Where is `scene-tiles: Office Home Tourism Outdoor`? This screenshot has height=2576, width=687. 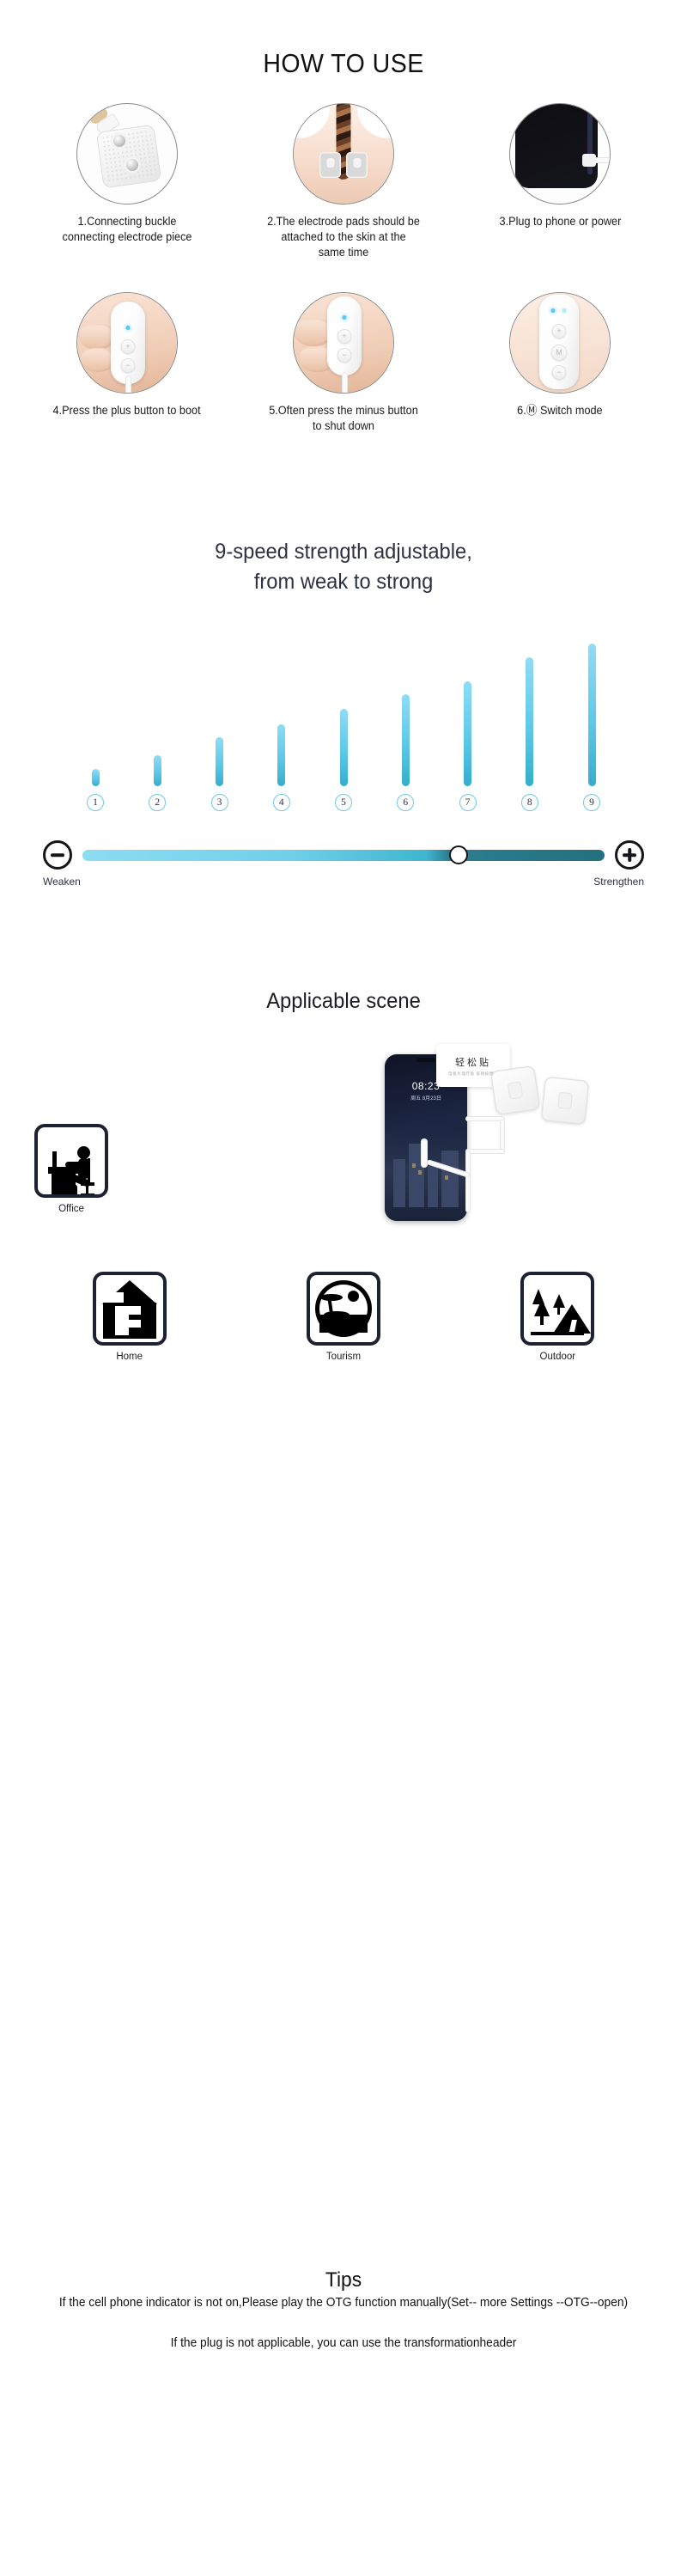 scene-tiles: Office Home Tourism Outdoor is located at coordinates (343, 1188).